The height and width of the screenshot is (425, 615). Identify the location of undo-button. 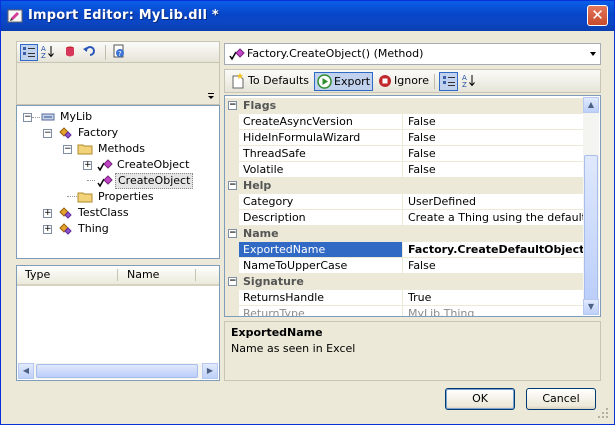
(91, 52).